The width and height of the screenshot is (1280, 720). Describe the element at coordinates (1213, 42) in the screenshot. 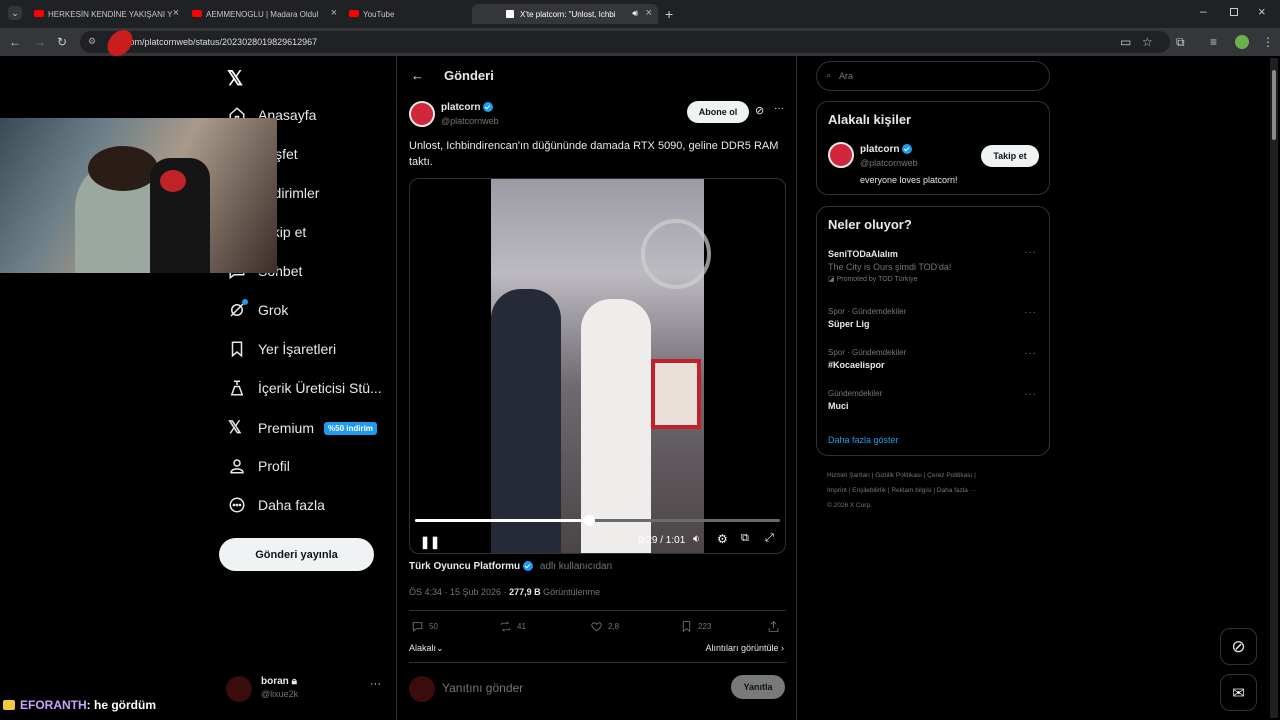

I see `media-icon: ≡` at that location.